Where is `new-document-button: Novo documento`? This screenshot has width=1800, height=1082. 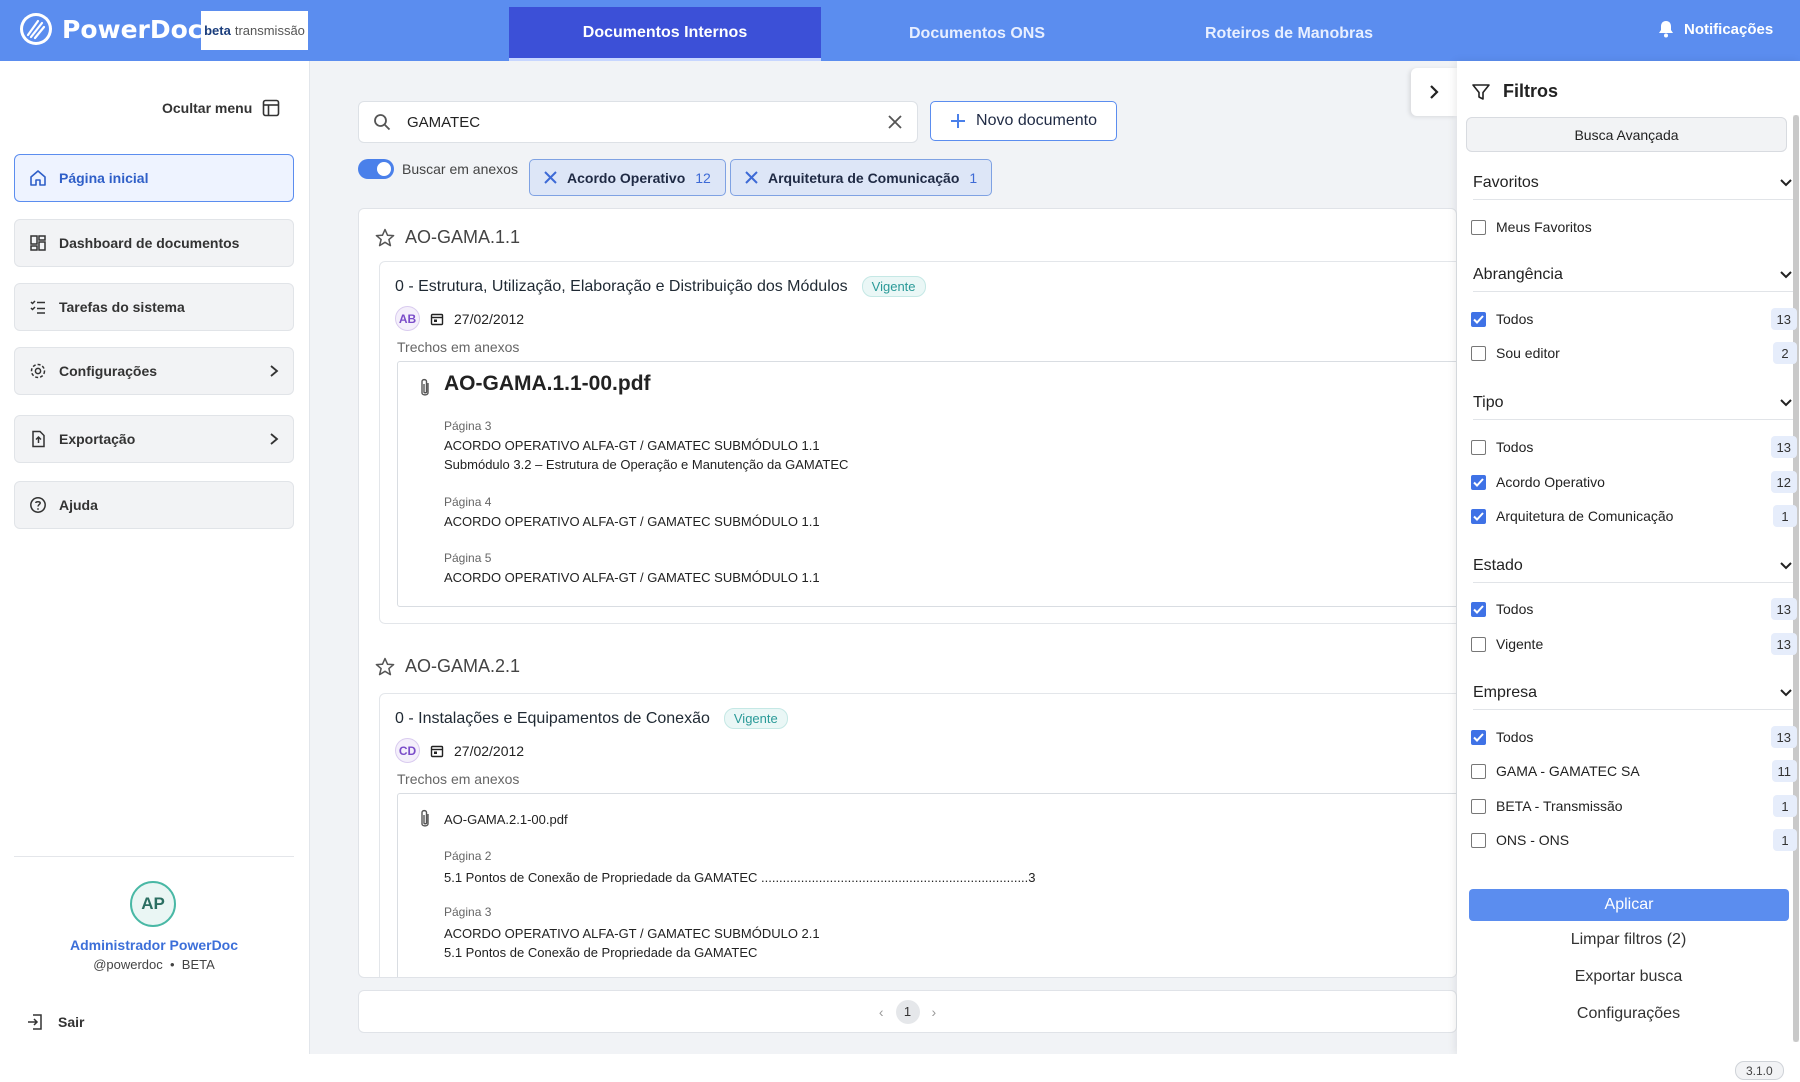 new-document-button: Novo documento is located at coordinates (1023, 121).